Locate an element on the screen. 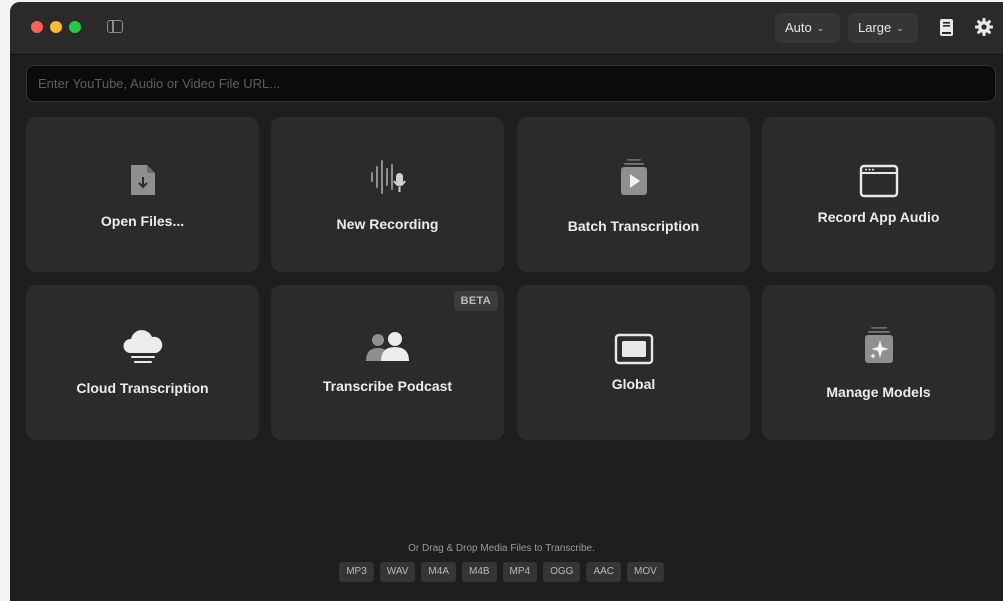 This screenshot has width=1003, height=601. beta-badge: BETA is located at coordinates (475, 301).